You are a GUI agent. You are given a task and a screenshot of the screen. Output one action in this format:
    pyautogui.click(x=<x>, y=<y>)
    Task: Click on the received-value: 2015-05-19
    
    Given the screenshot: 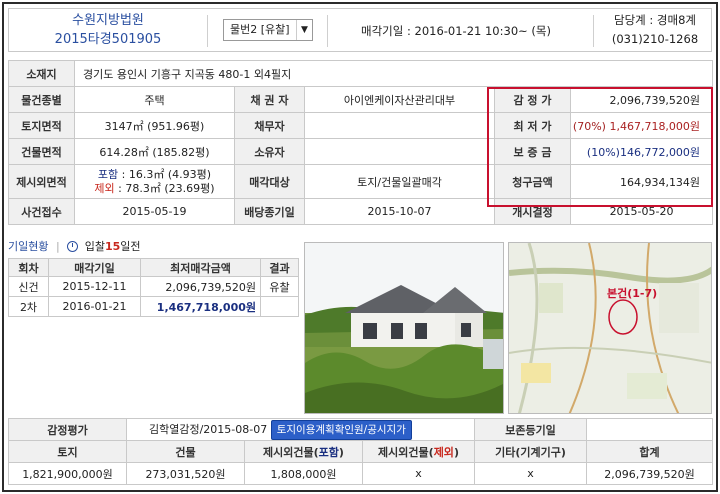 What is the action you would take?
    pyautogui.click(x=154, y=211)
    